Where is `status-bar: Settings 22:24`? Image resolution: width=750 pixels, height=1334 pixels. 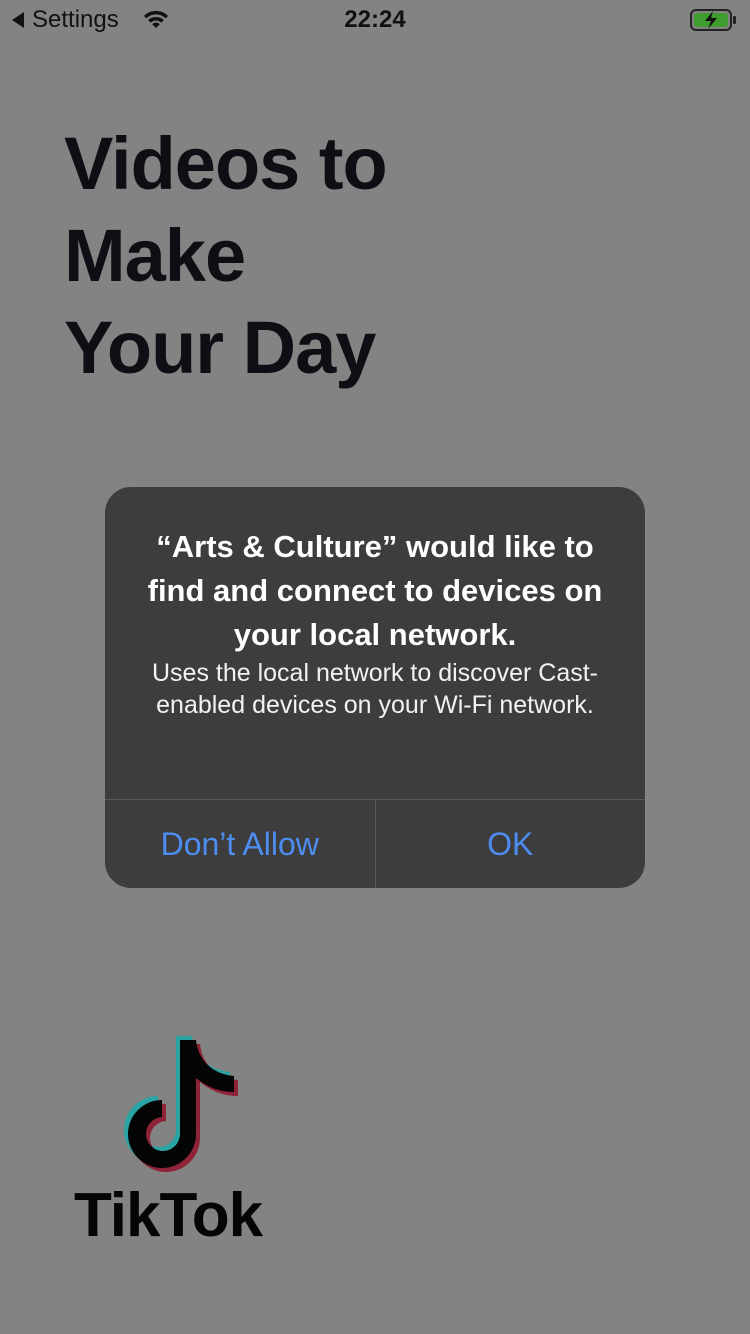
status-bar: Settings 22:24 is located at coordinates (375, 20).